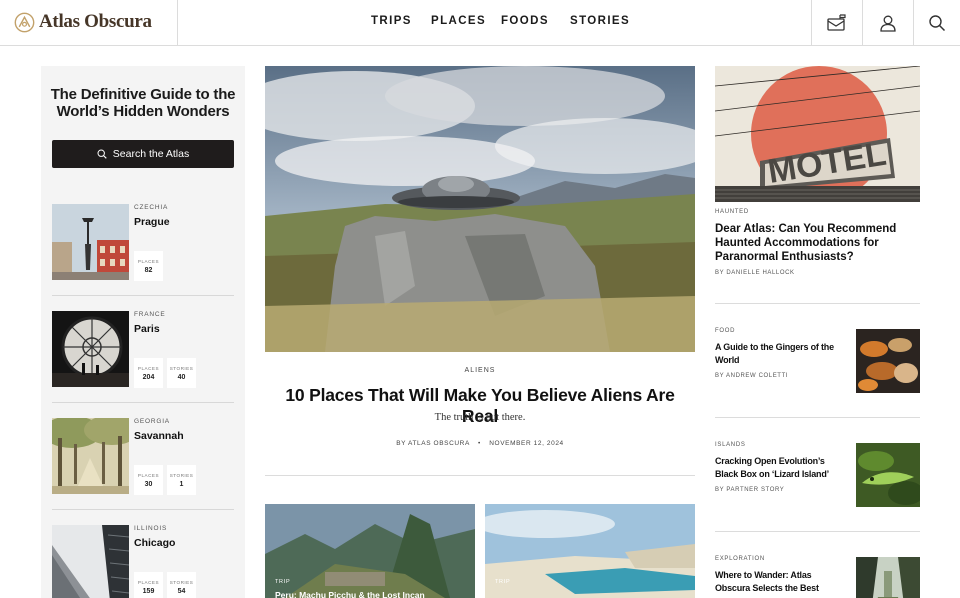 Image resolution: width=960 pixels, height=598 pixels. I want to click on places-count: PLACES 30, so click(148, 480).